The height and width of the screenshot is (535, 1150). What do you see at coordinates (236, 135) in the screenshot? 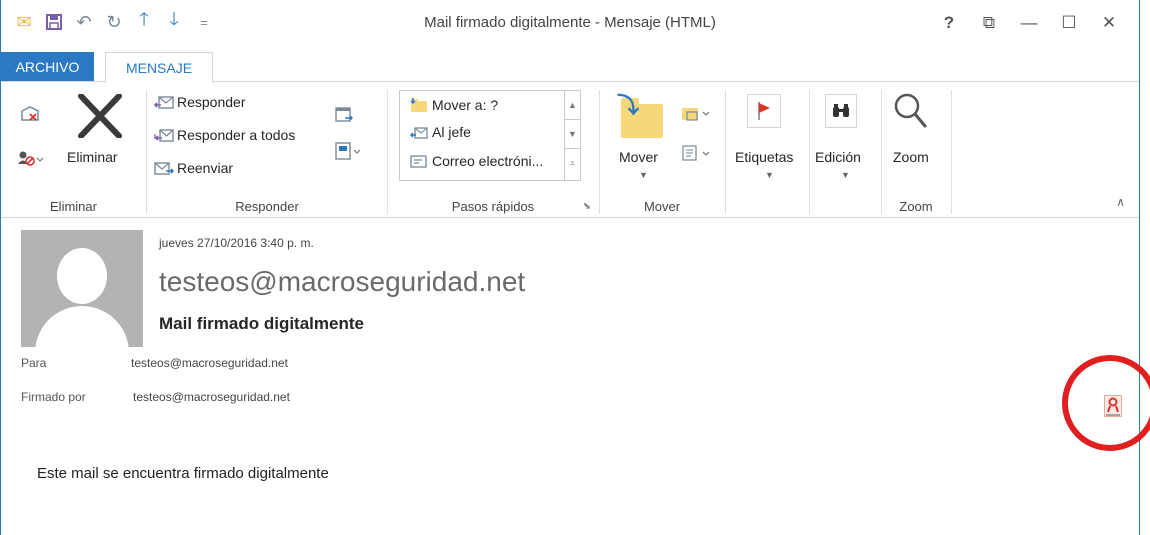
I see `reply-all-label: Responder a todos` at bounding box center [236, 135].